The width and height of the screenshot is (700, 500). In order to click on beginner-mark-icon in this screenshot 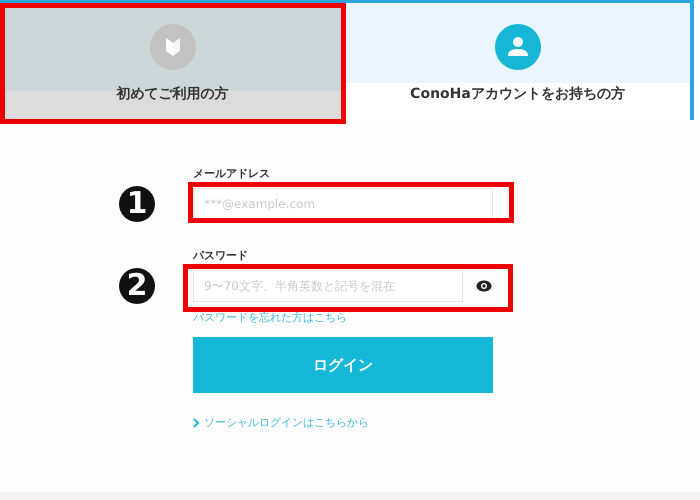, I will do `click(172, 47)`.